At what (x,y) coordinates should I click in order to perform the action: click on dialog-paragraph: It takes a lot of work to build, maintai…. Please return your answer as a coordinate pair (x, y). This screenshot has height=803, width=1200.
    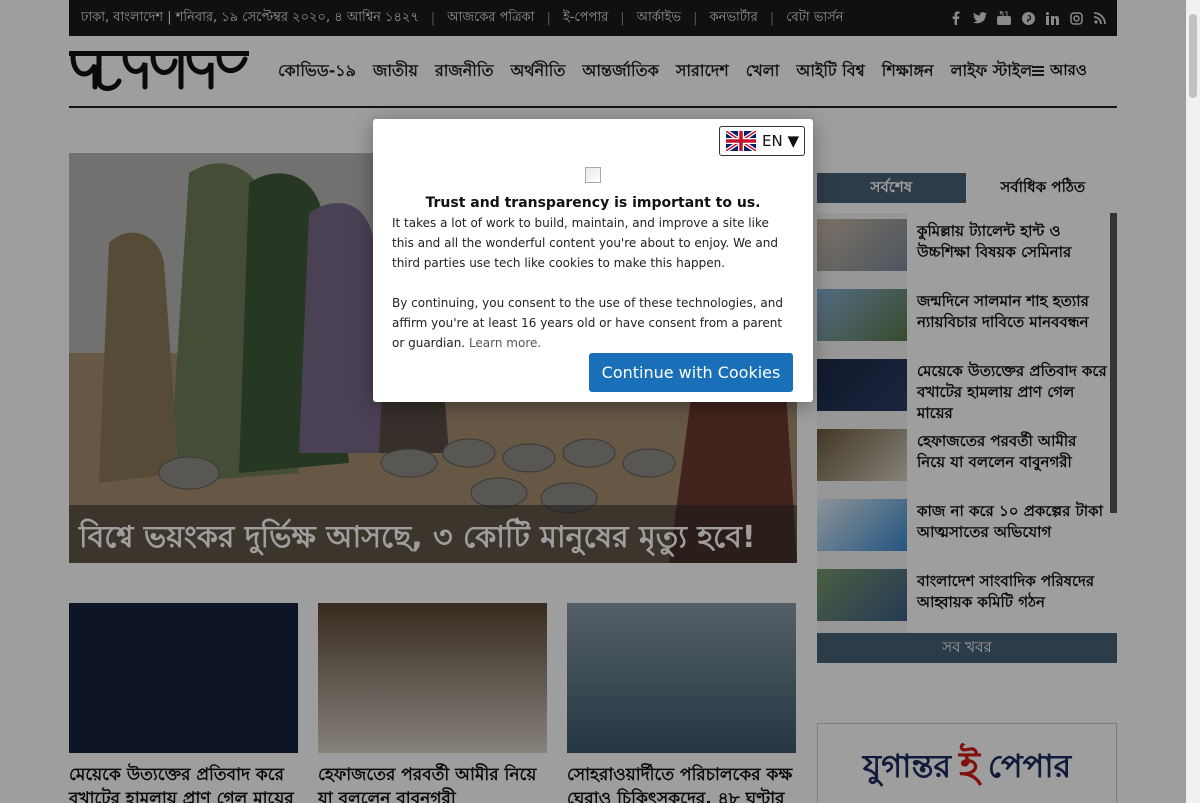
    Looking at the image, I should click on (585, 243).